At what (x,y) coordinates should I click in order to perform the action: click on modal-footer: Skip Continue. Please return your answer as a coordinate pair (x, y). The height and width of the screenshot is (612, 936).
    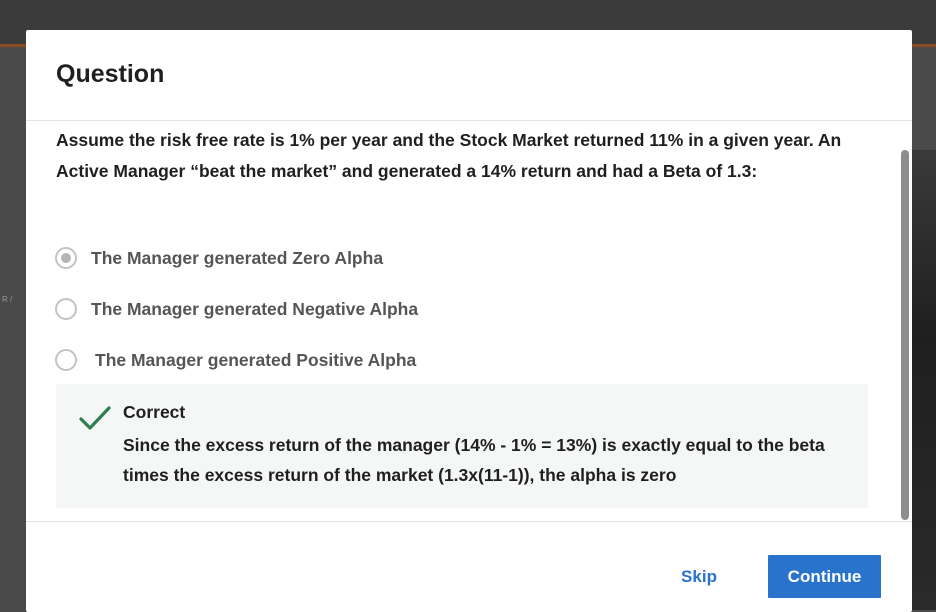
    Looking at the image, I should click on (469, 566).